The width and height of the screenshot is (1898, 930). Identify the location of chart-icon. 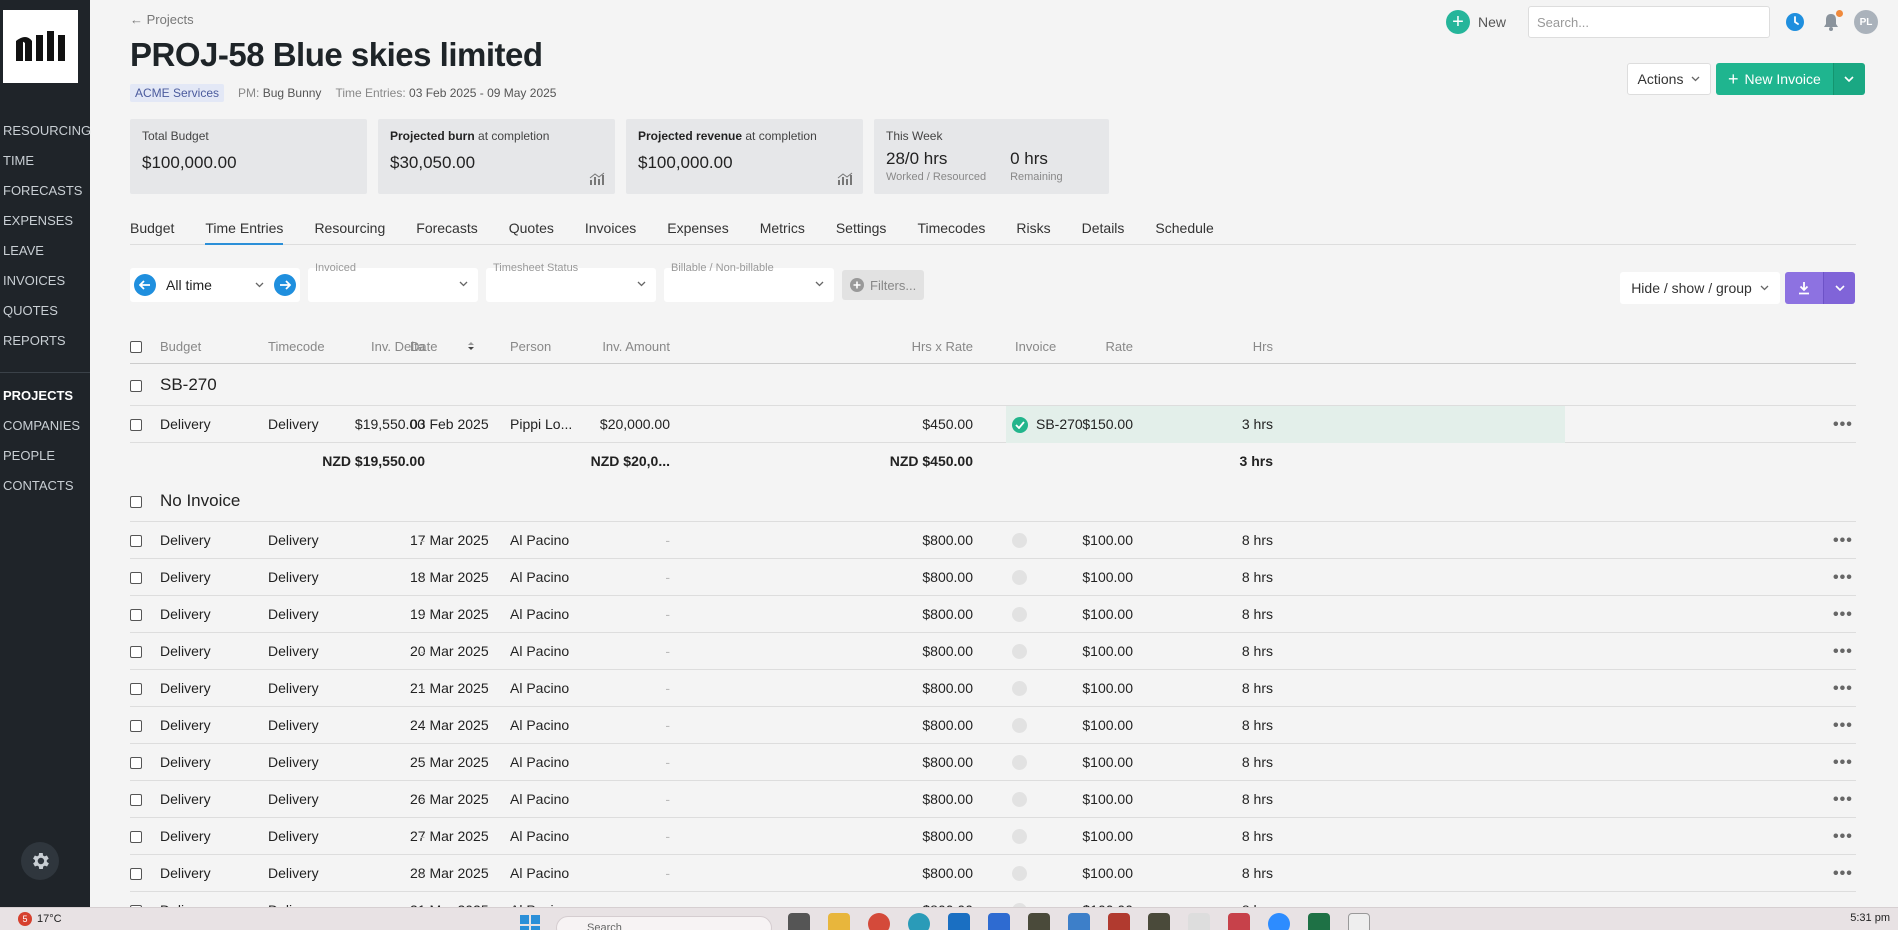
(597, 179).